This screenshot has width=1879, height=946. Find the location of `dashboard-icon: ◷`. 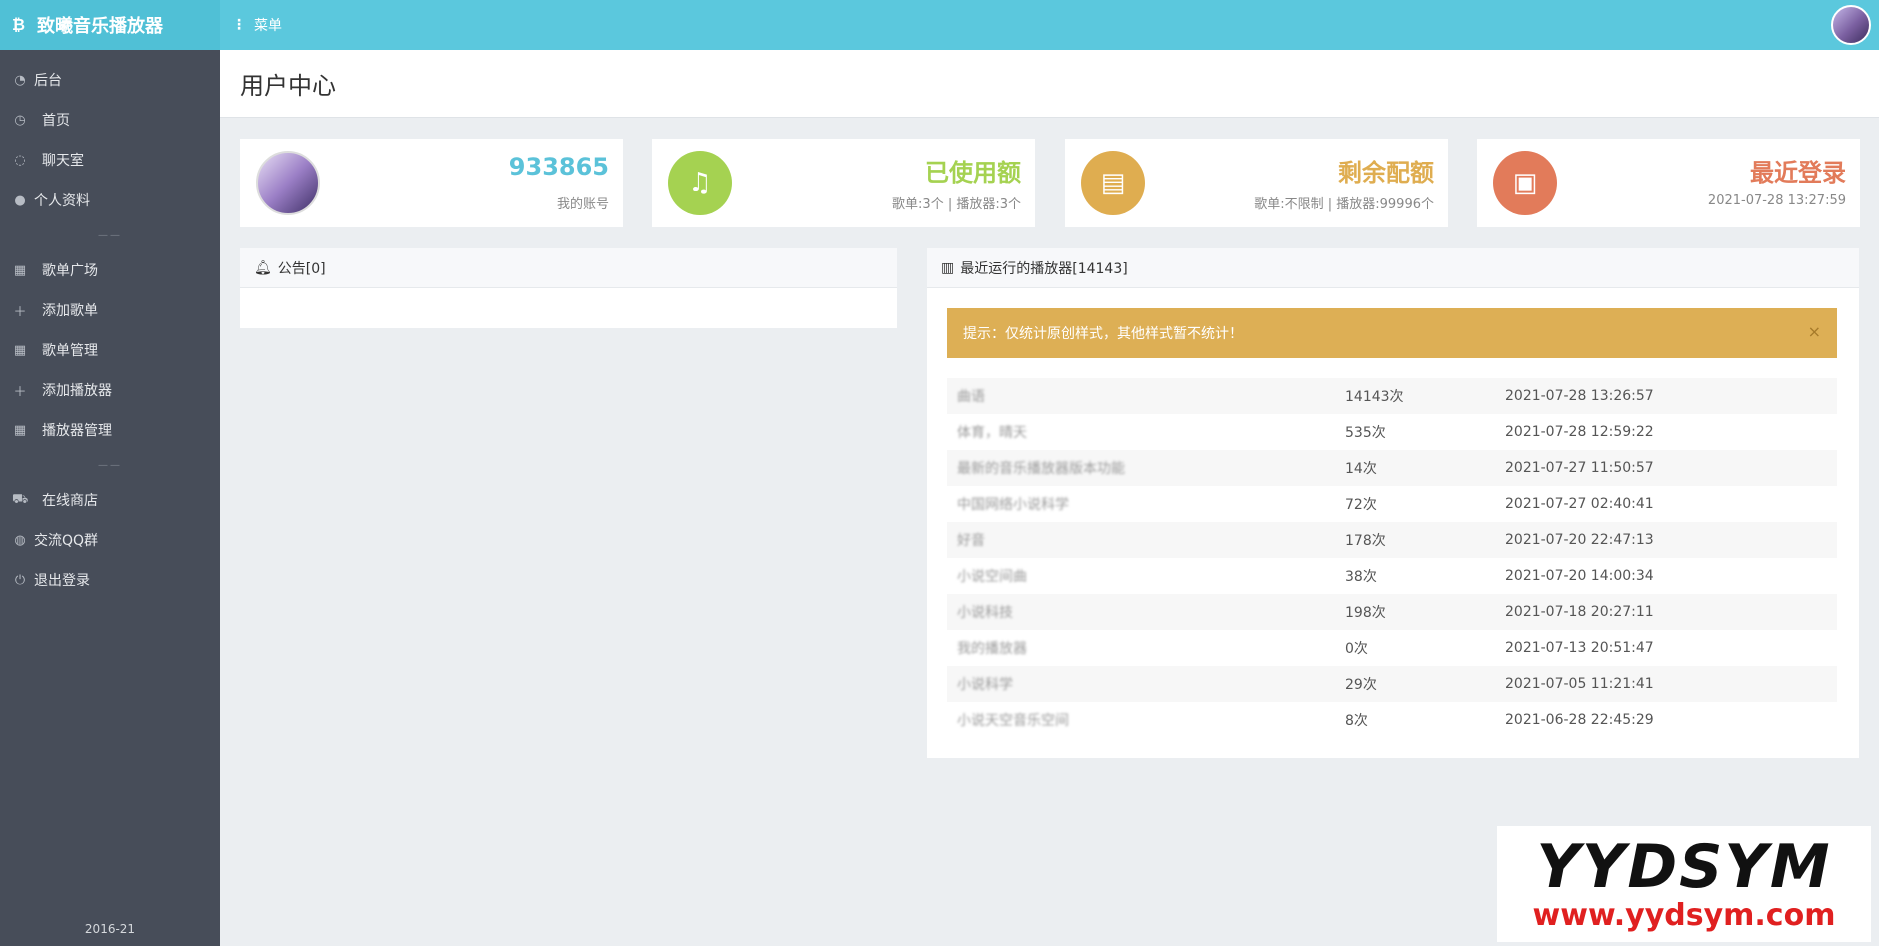

dashboard-icon: ◷ is located at coordinates (20, 120).